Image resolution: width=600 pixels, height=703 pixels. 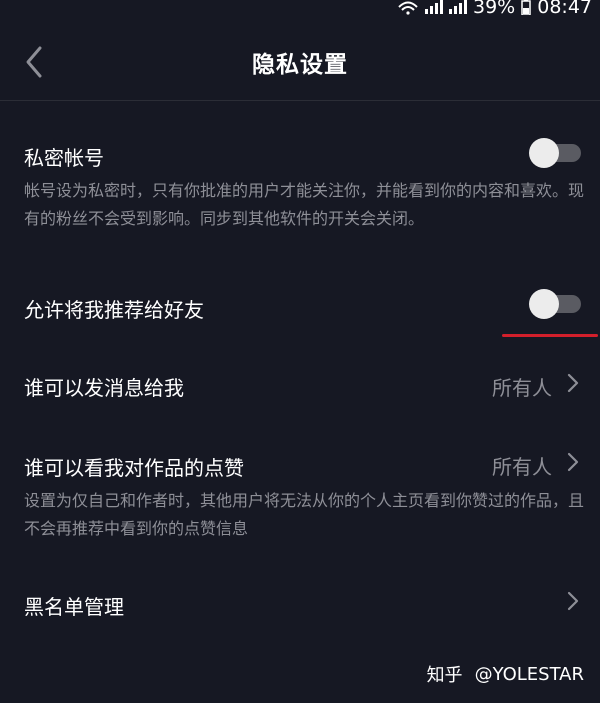 I want to click on status-right: 39% 08:47, so click(x=494, y=9).